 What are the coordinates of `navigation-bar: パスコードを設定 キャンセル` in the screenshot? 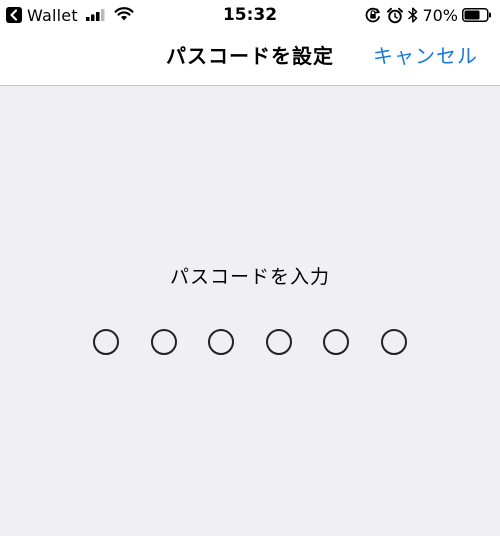 It's located at (250, 58).